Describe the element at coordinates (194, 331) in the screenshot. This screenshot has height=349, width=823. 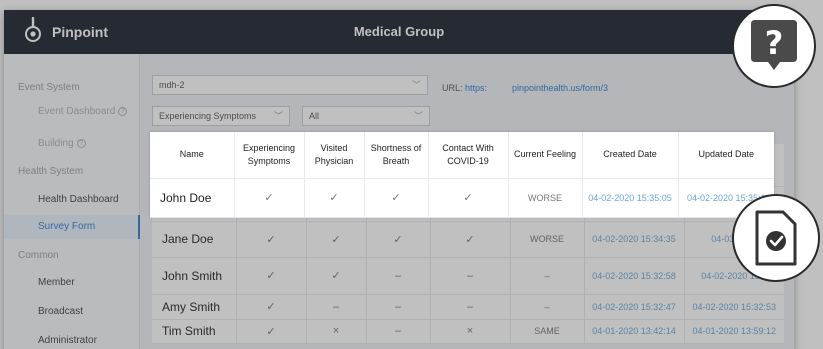
I see `cell-name: Tim Smith` at that location.